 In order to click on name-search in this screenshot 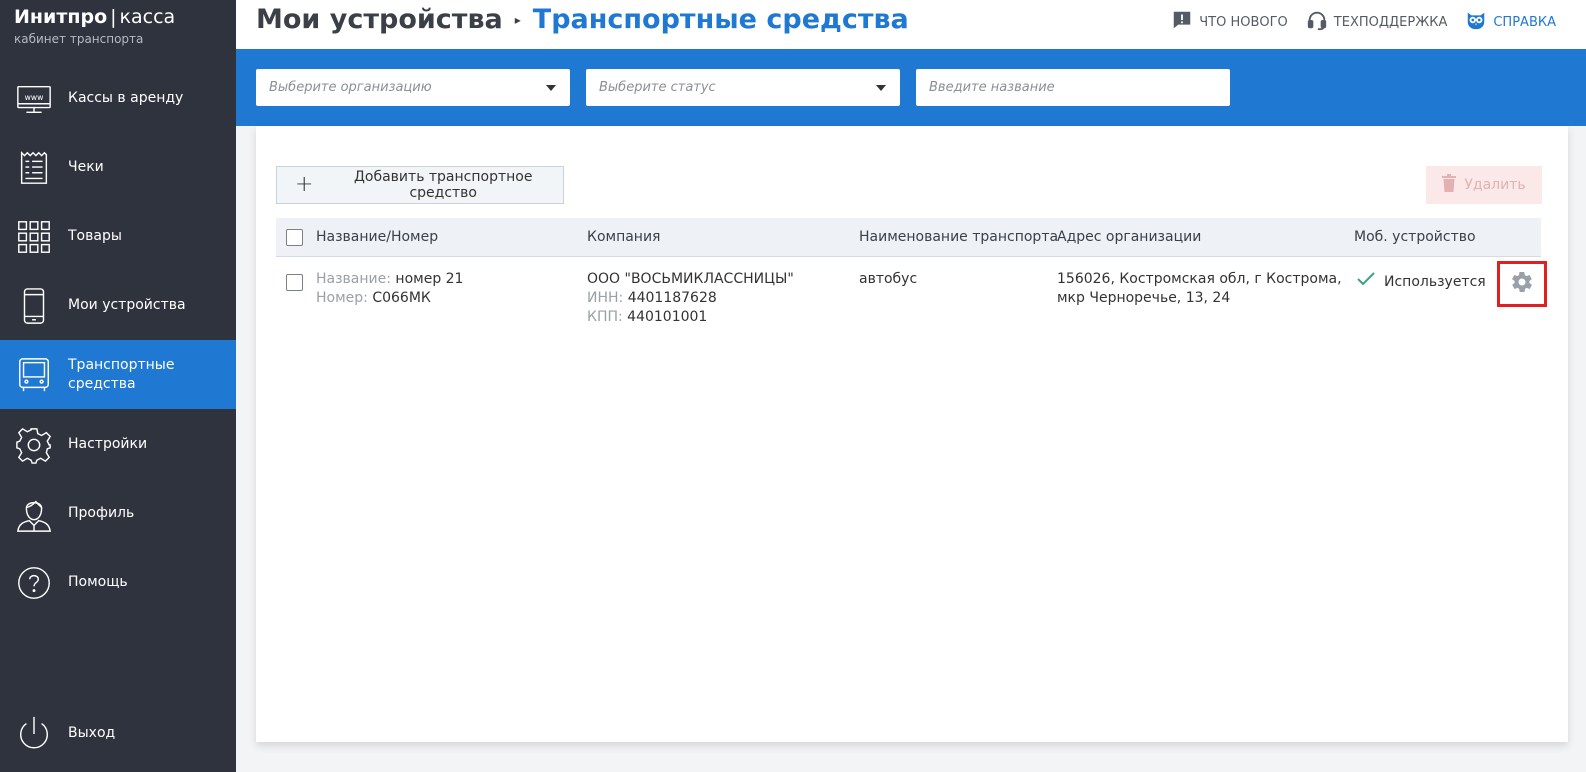, I will do `click(1073, 87)`.